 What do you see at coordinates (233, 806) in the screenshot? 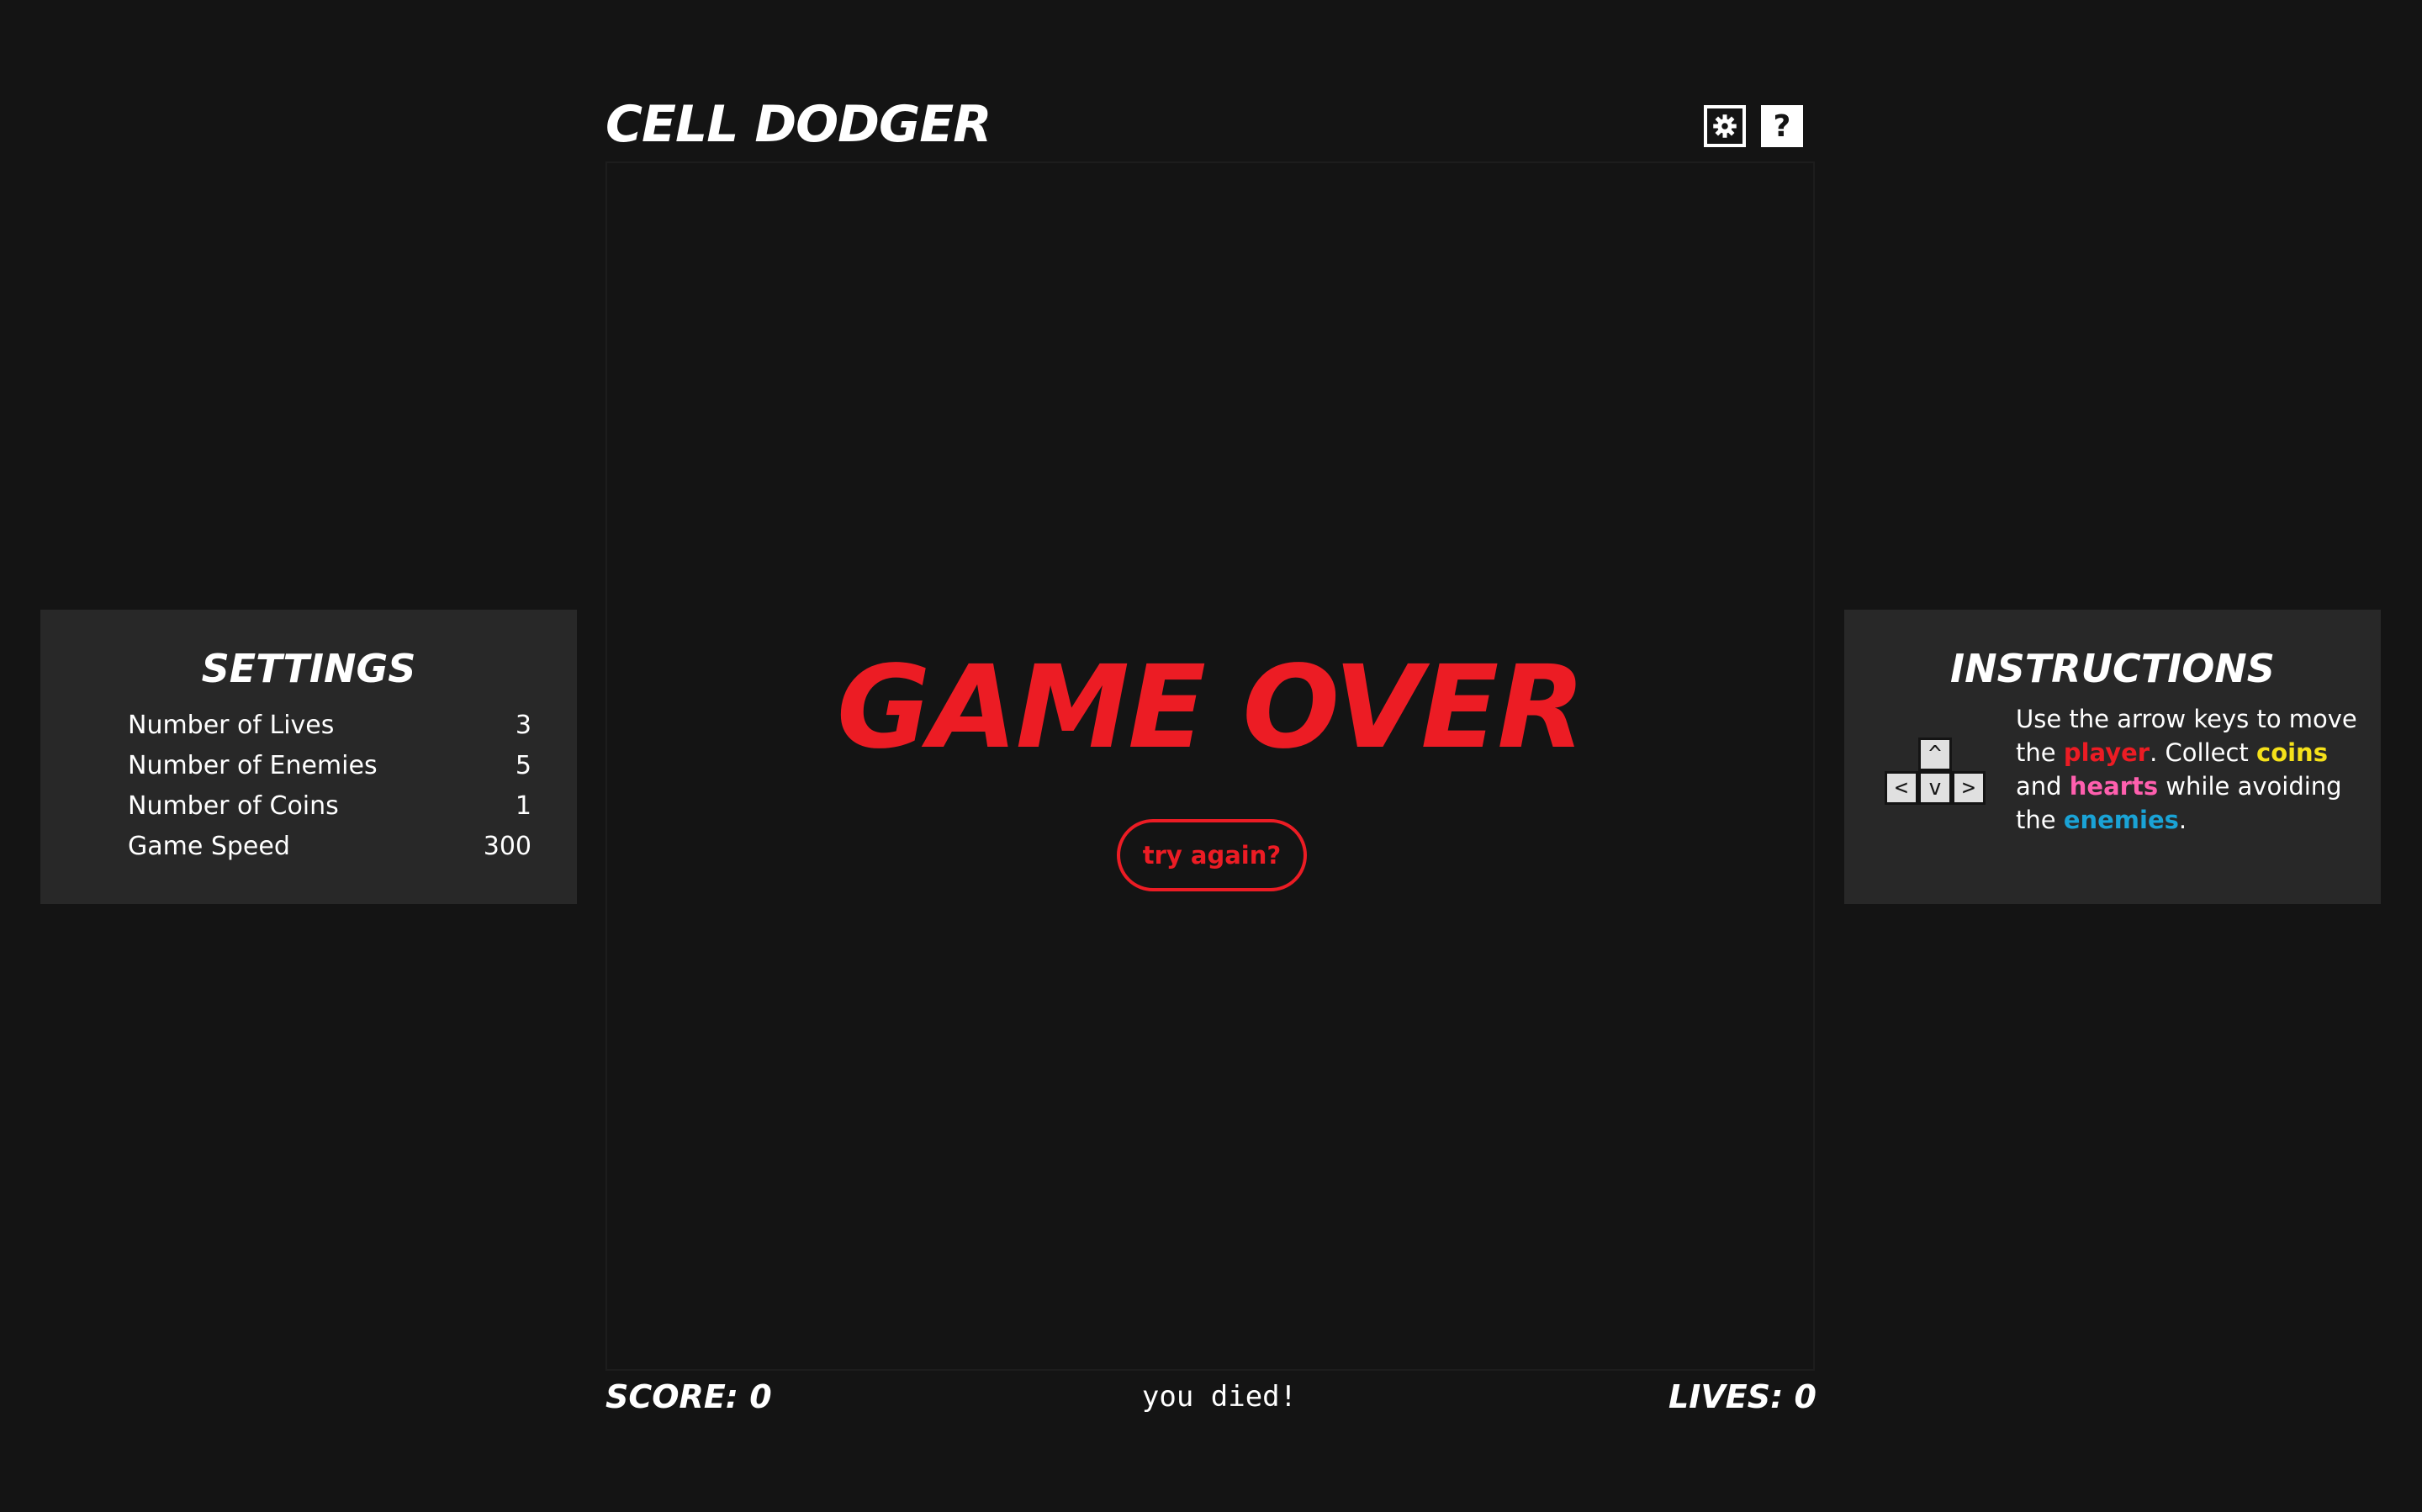
I see `setting-label: Number of Coins` at bounding box center [233, 806].